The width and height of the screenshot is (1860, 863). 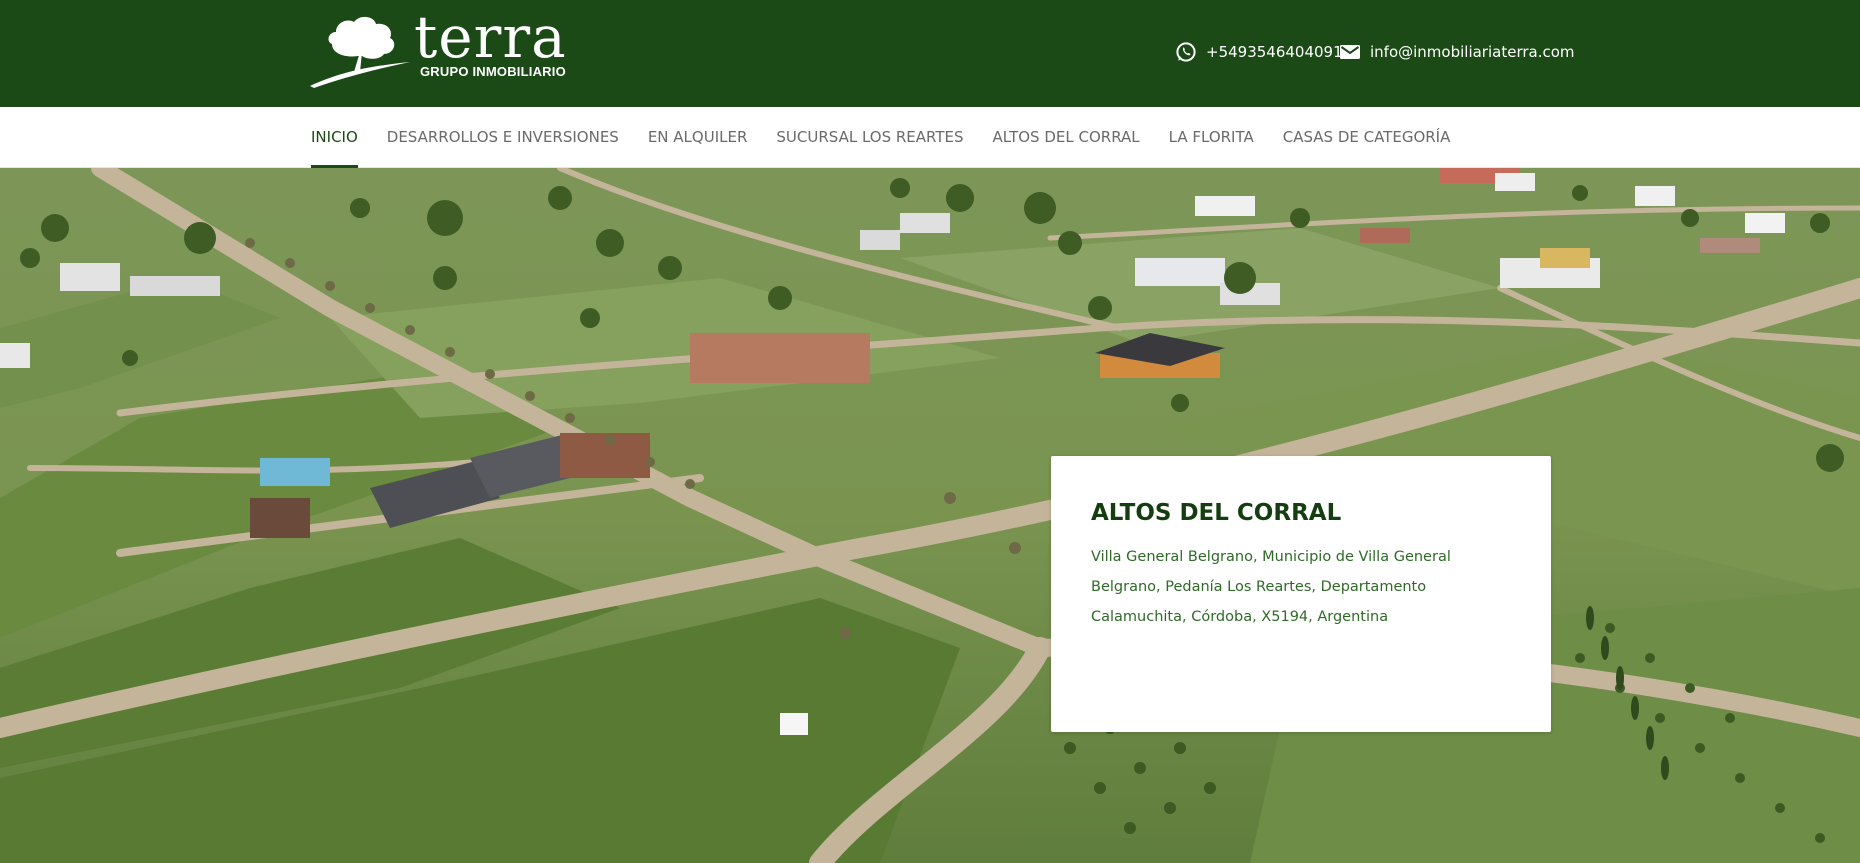 I want to click on phone-link: +5493546404091, so click(x=1258, y=52).